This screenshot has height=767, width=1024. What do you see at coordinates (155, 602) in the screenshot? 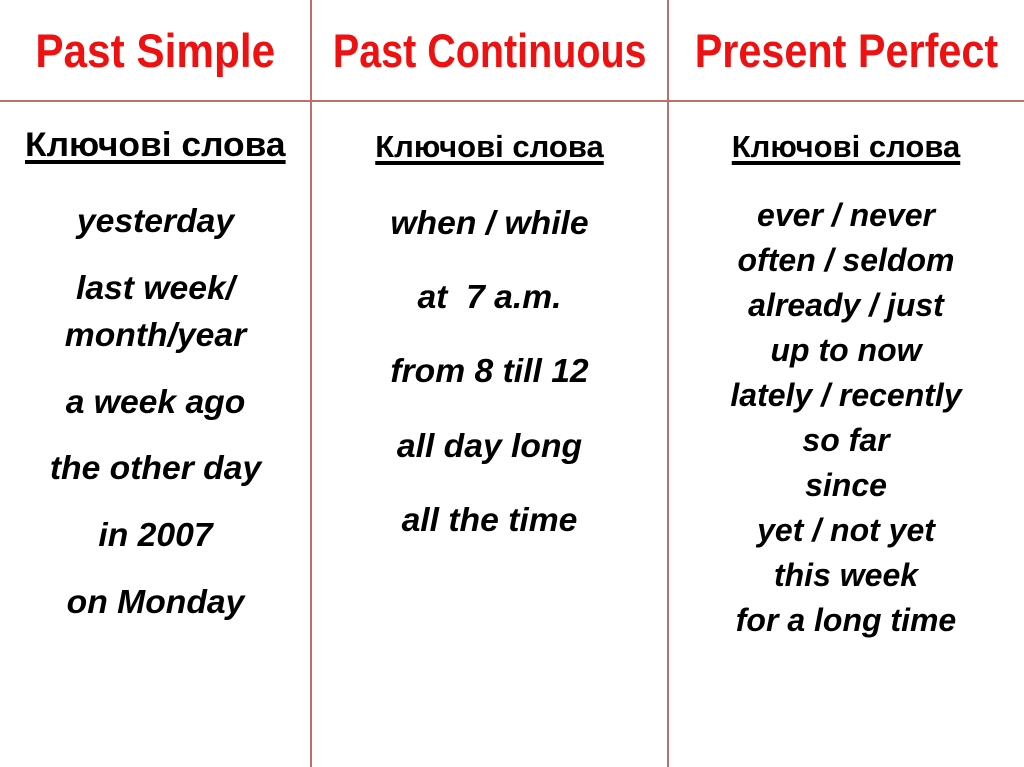
I see `list-item: on Monday` at bounding box center [155, 602].